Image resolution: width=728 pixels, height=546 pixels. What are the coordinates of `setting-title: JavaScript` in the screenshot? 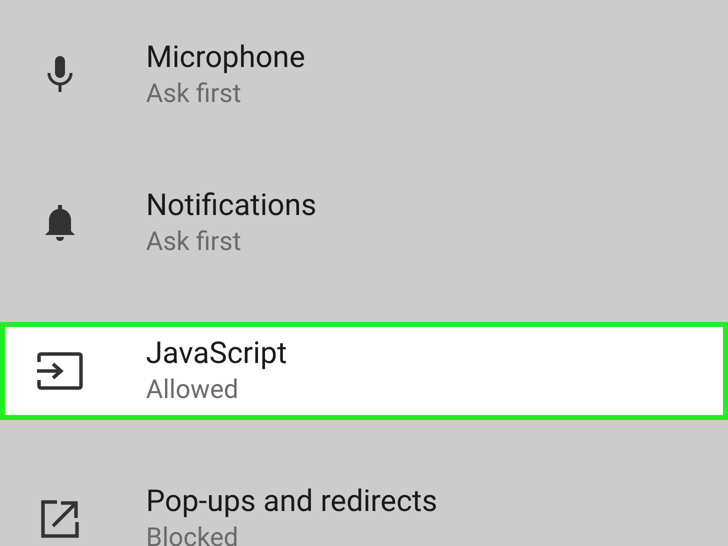 It's located at (216, 354).